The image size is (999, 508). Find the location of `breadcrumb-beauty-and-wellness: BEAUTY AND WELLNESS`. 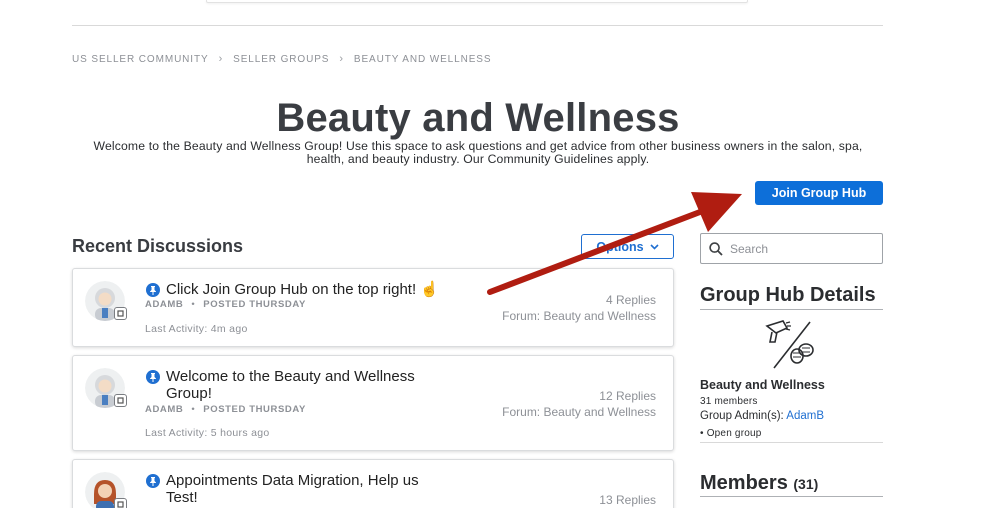

breadcrumb-beauty-and-wellness: BEAUTY AND WELLNESS is located at coordinates (423, 59).